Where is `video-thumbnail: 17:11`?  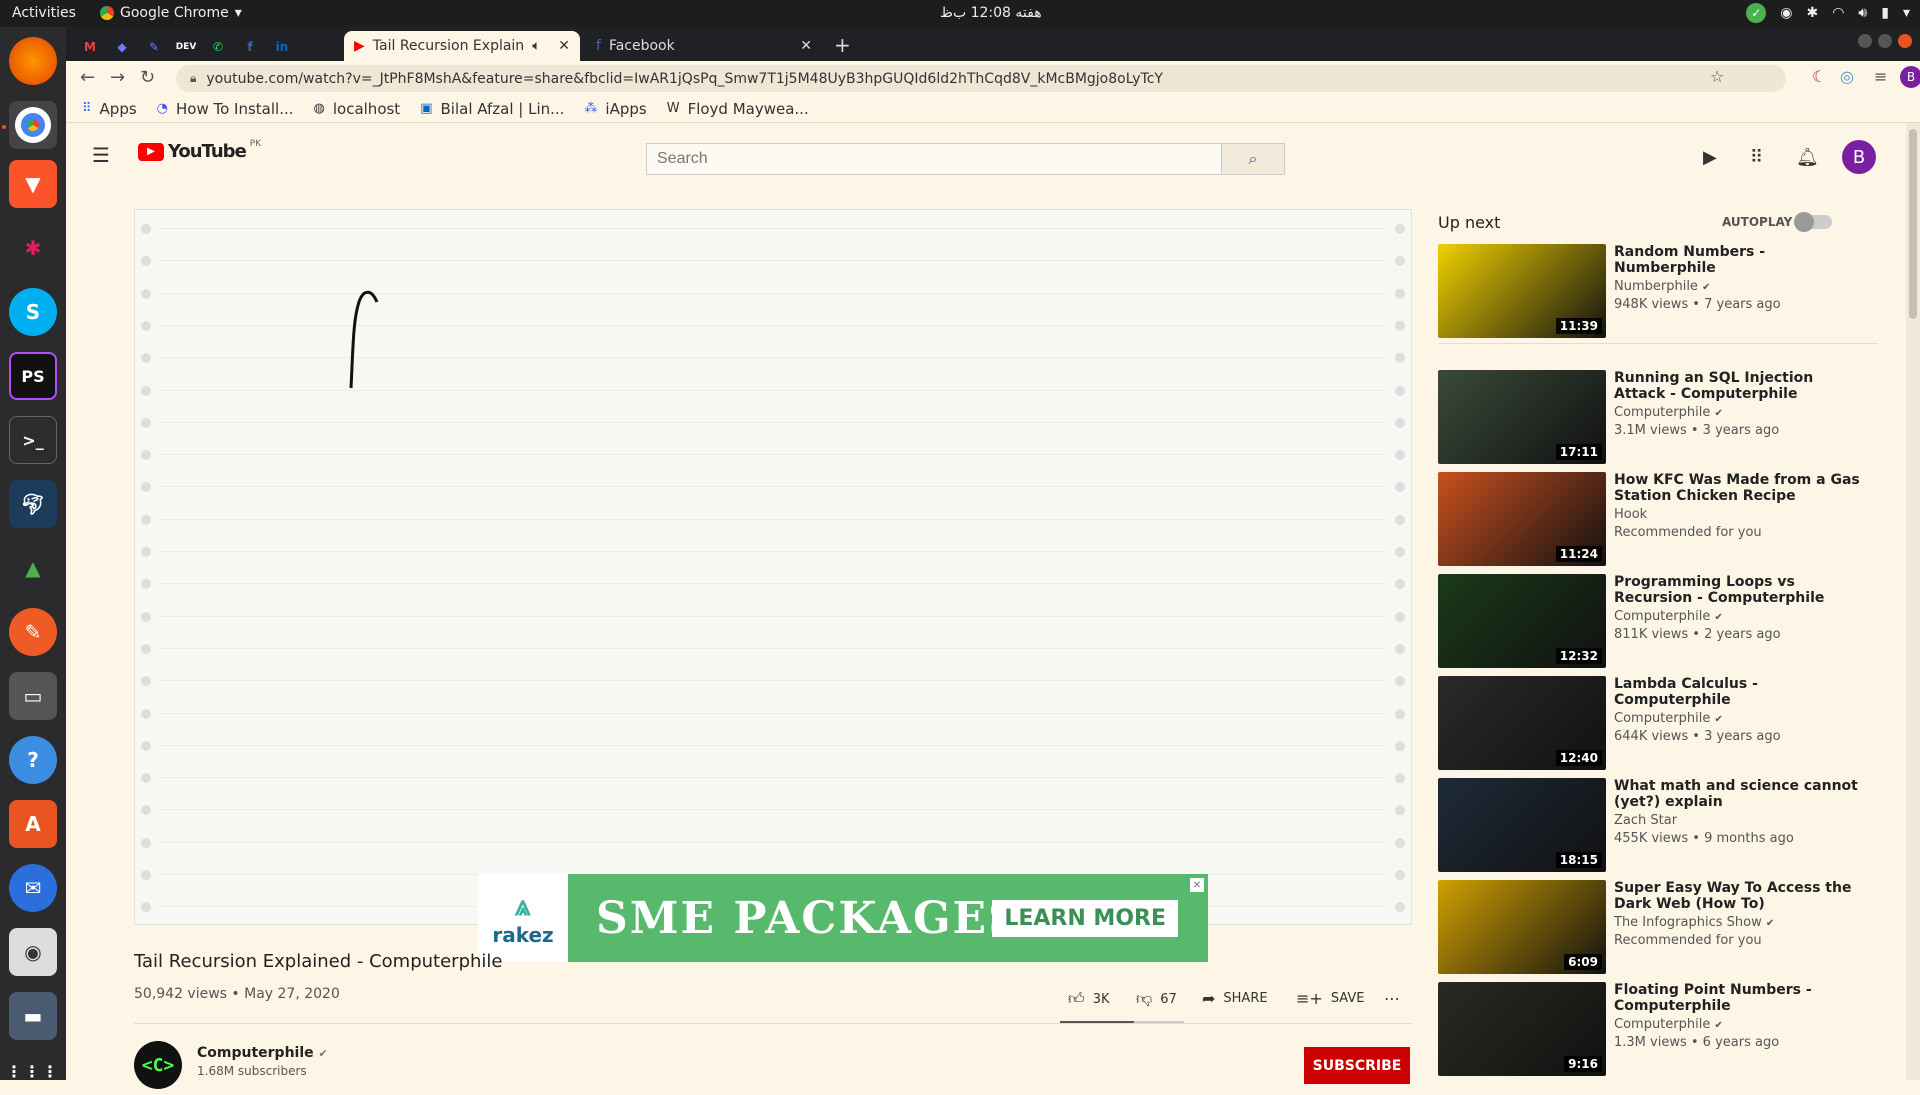 video-thumbnail: 17:11 is located at coordinates (1522, 417).